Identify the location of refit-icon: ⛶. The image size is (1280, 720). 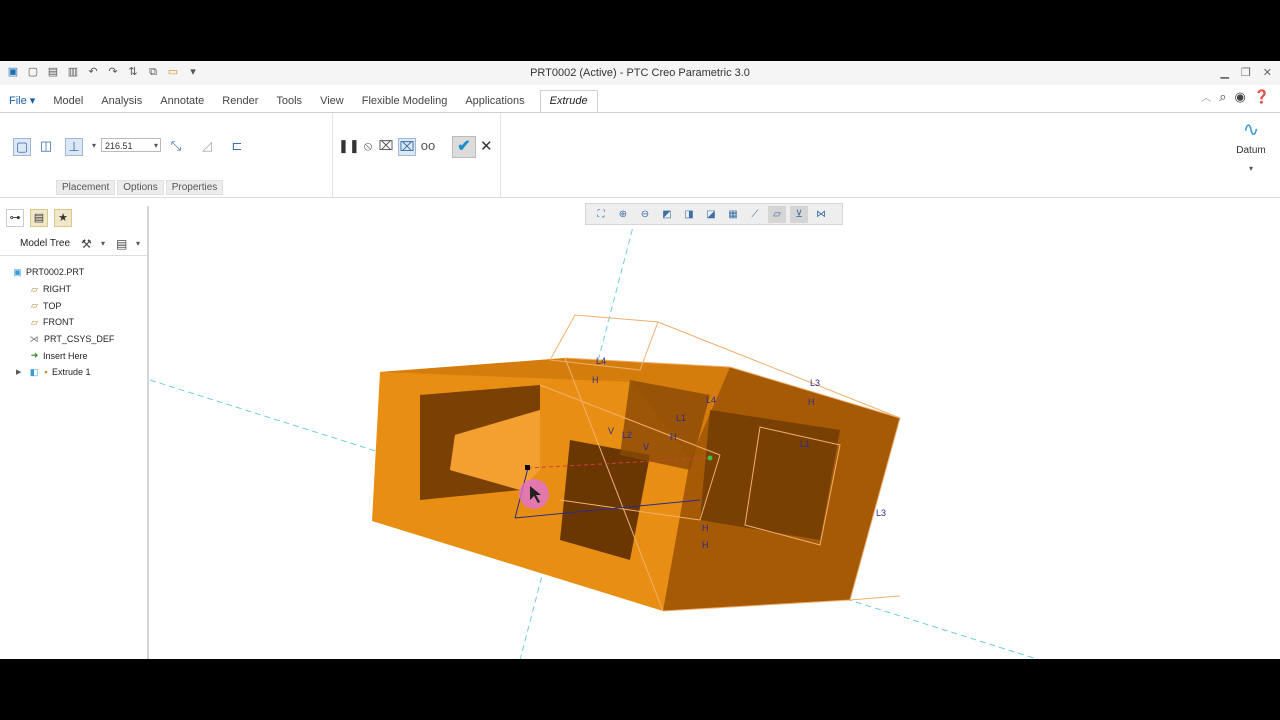
(601, 214).